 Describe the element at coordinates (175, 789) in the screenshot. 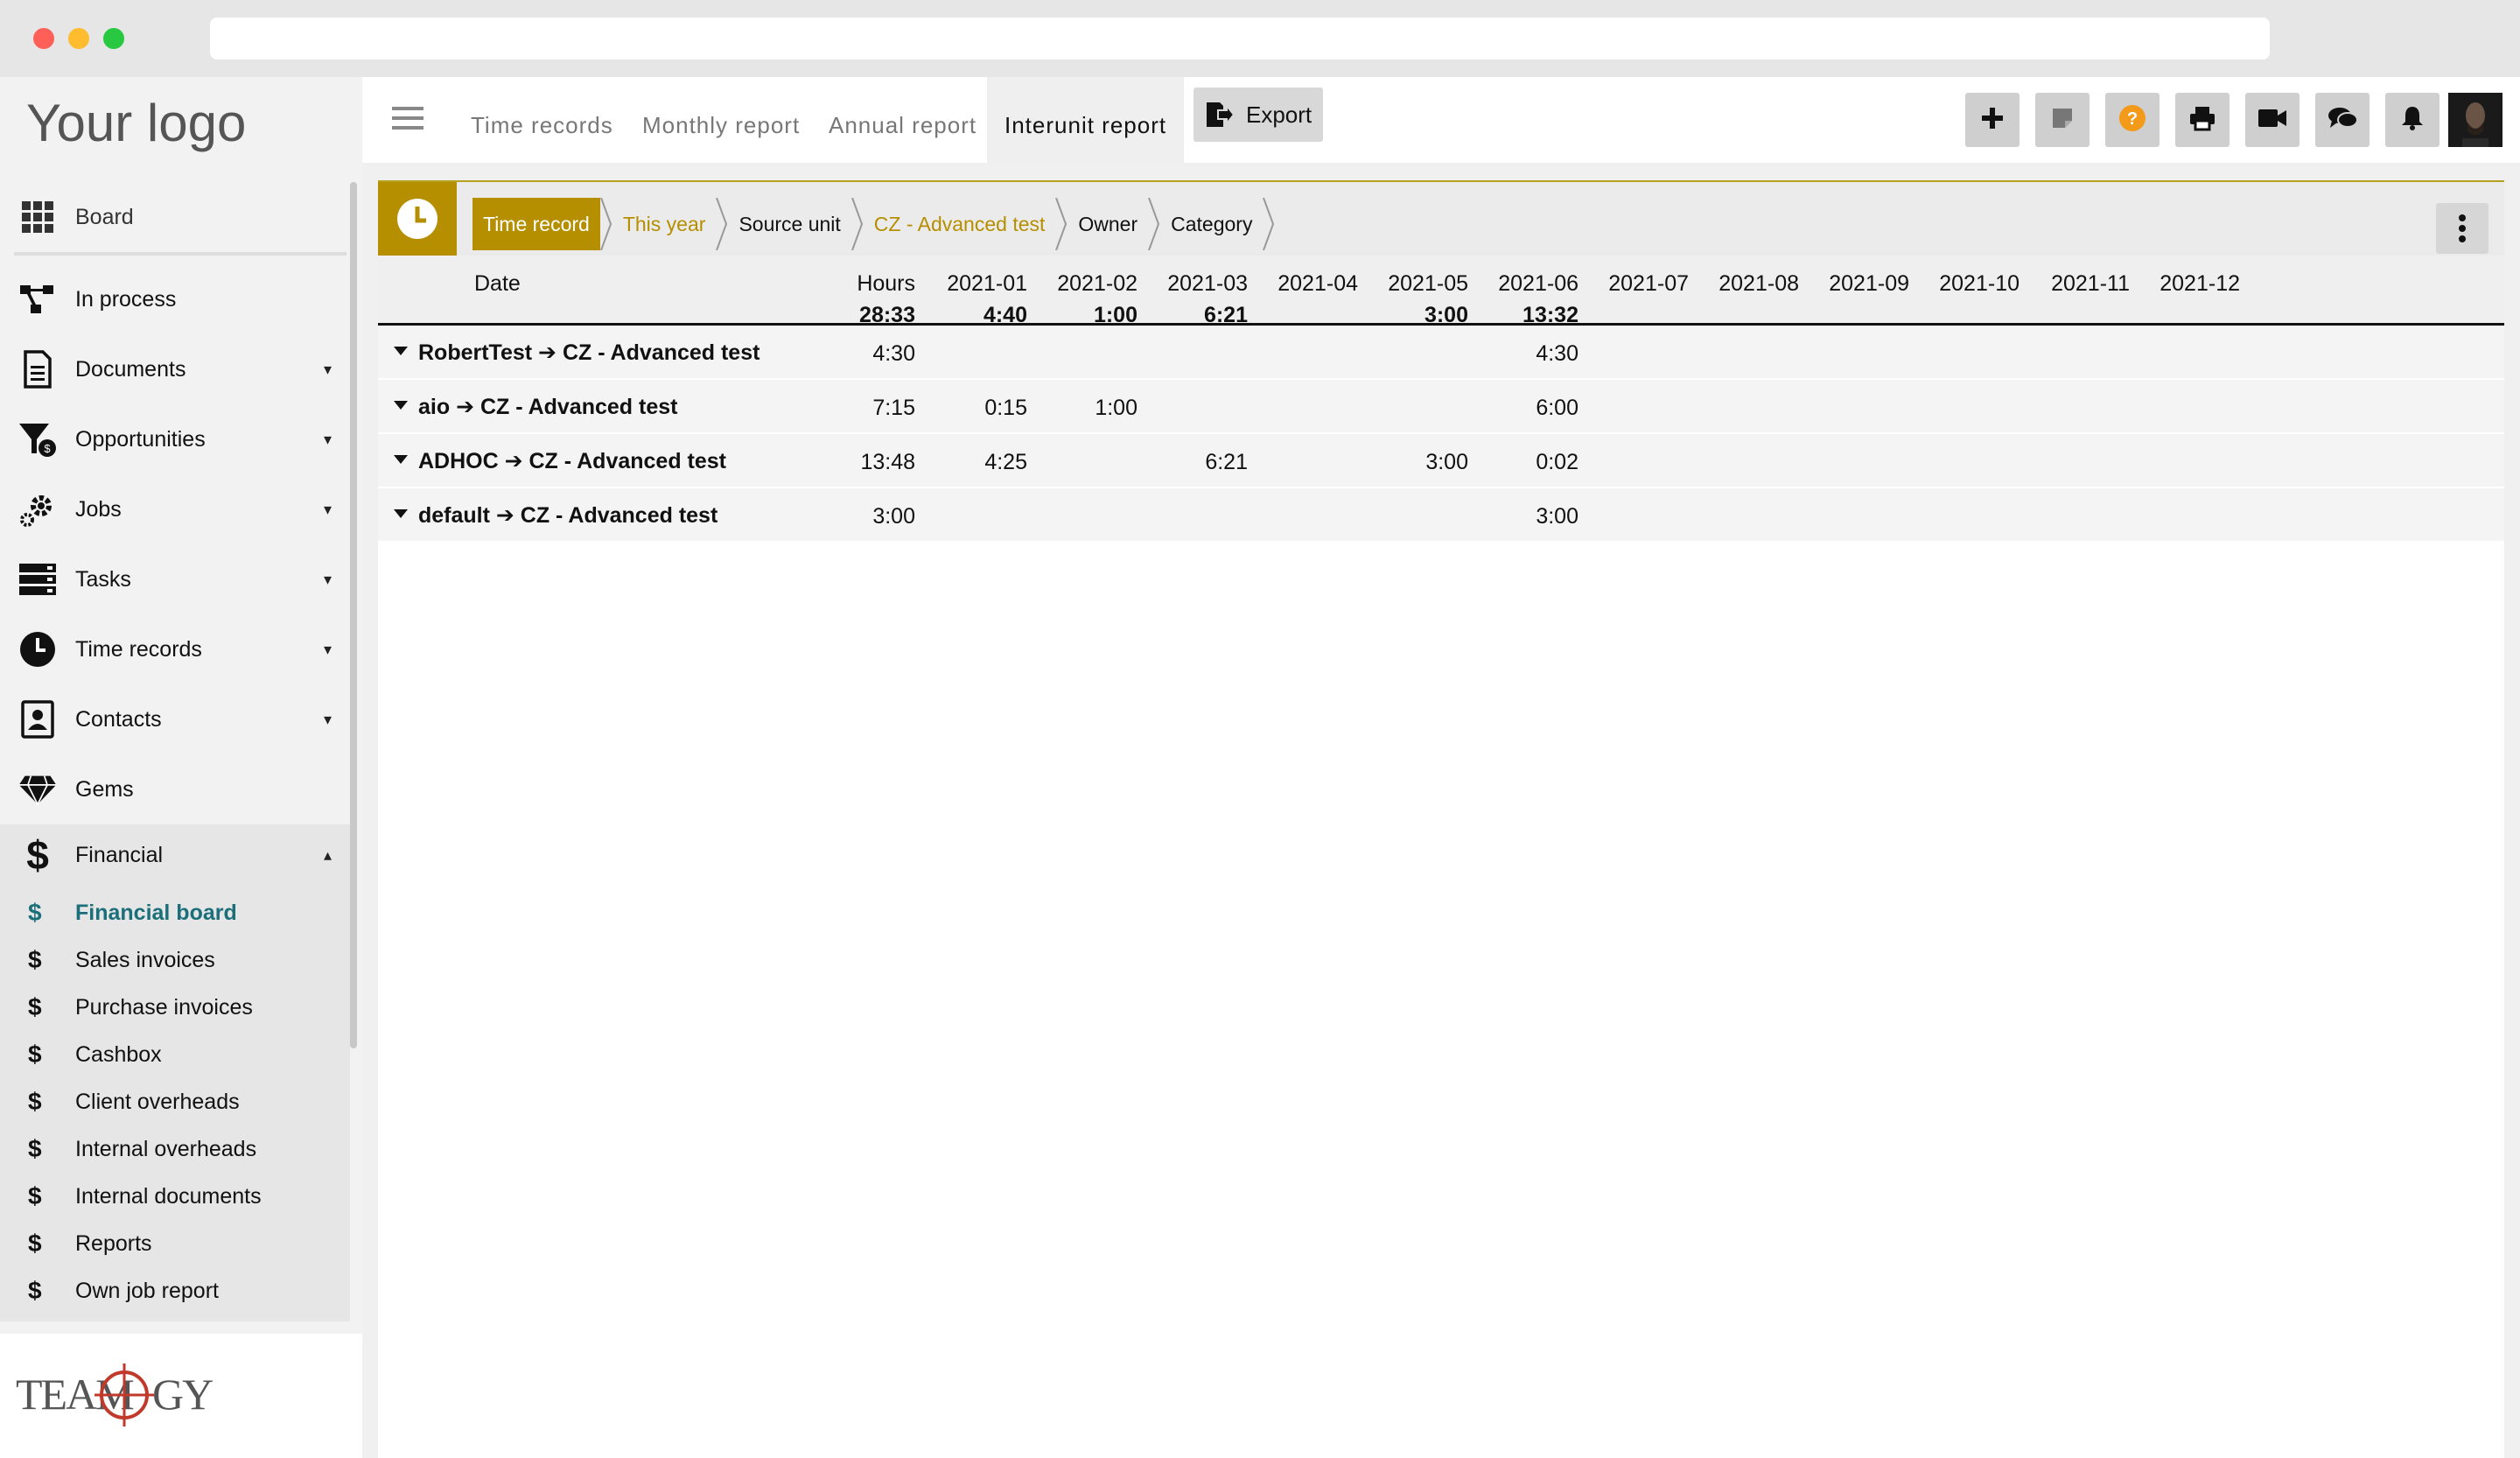

I see `sidebar-item-gems: Gems` at that location.